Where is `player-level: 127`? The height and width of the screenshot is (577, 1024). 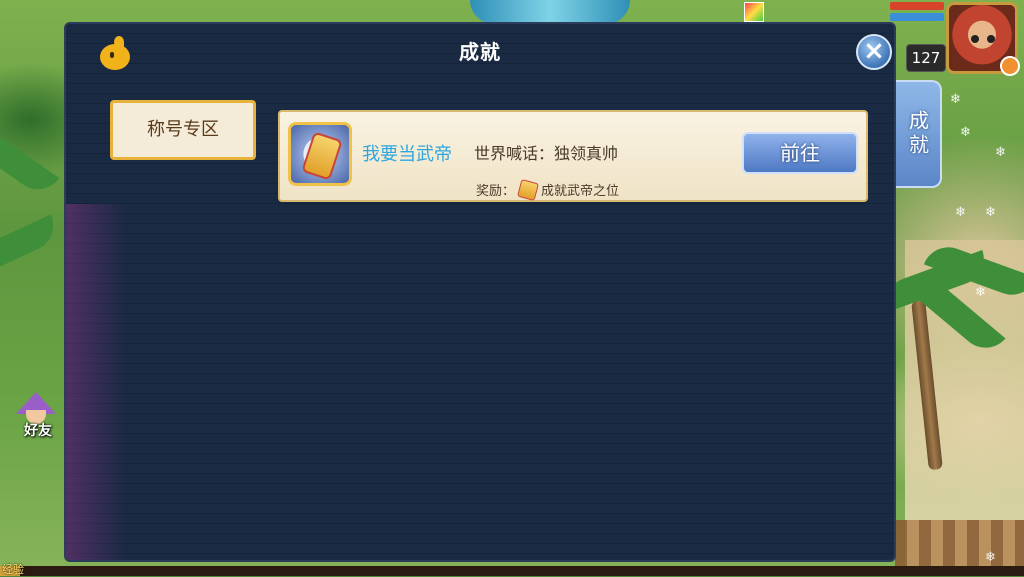
player-level: 127 is located at coordinates (926, 58).